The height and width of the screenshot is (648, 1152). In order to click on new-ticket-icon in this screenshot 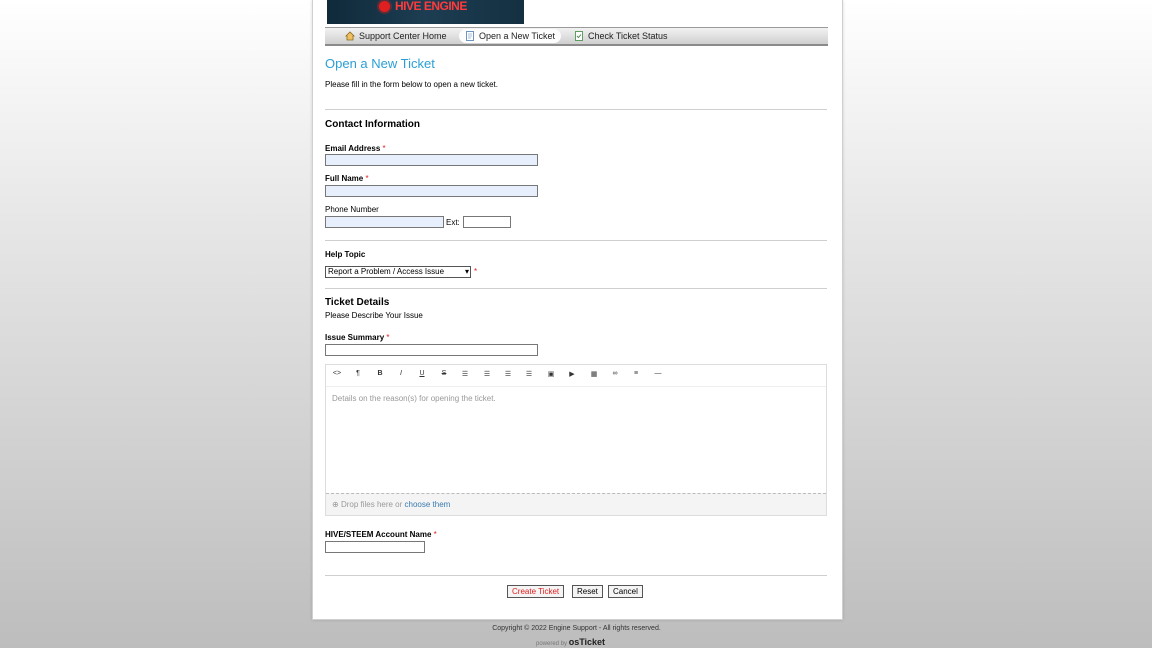, I will do `click(470, 36)`.